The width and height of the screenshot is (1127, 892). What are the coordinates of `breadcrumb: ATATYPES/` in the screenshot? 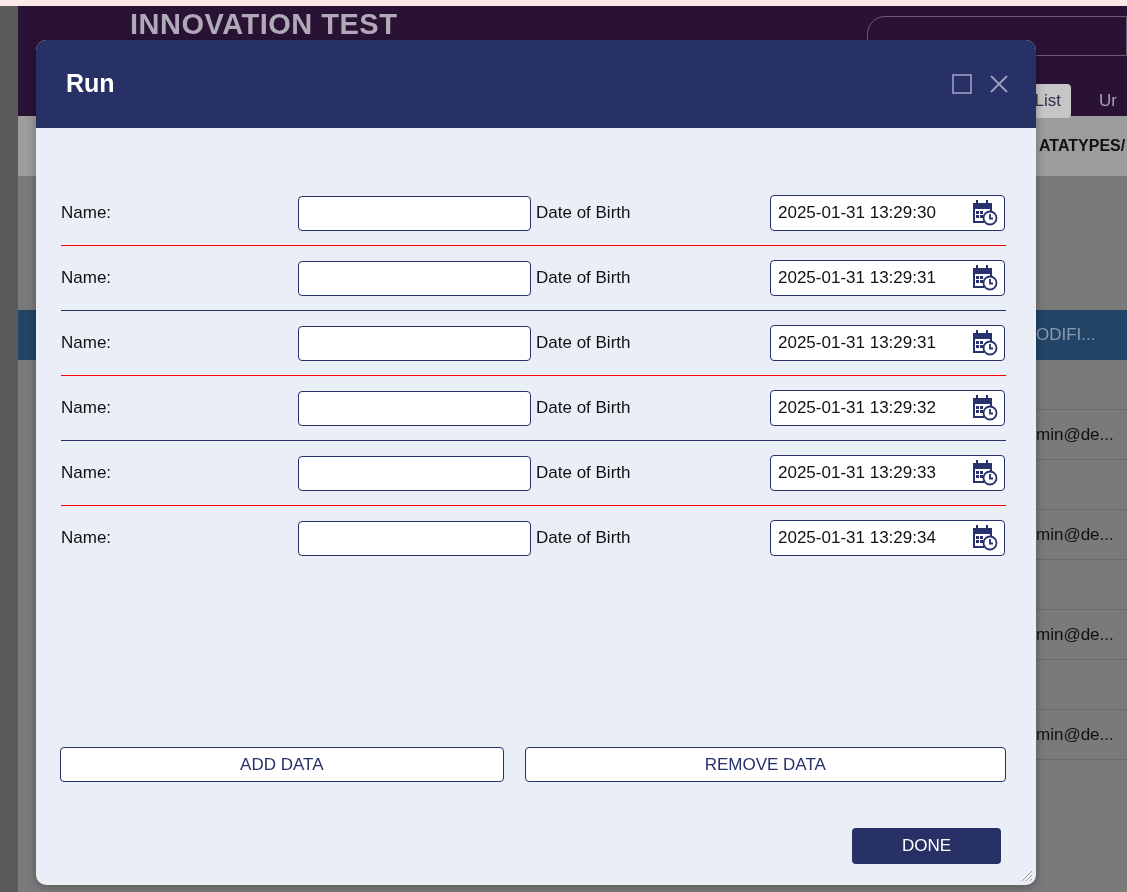 It's located at (1083, 146).